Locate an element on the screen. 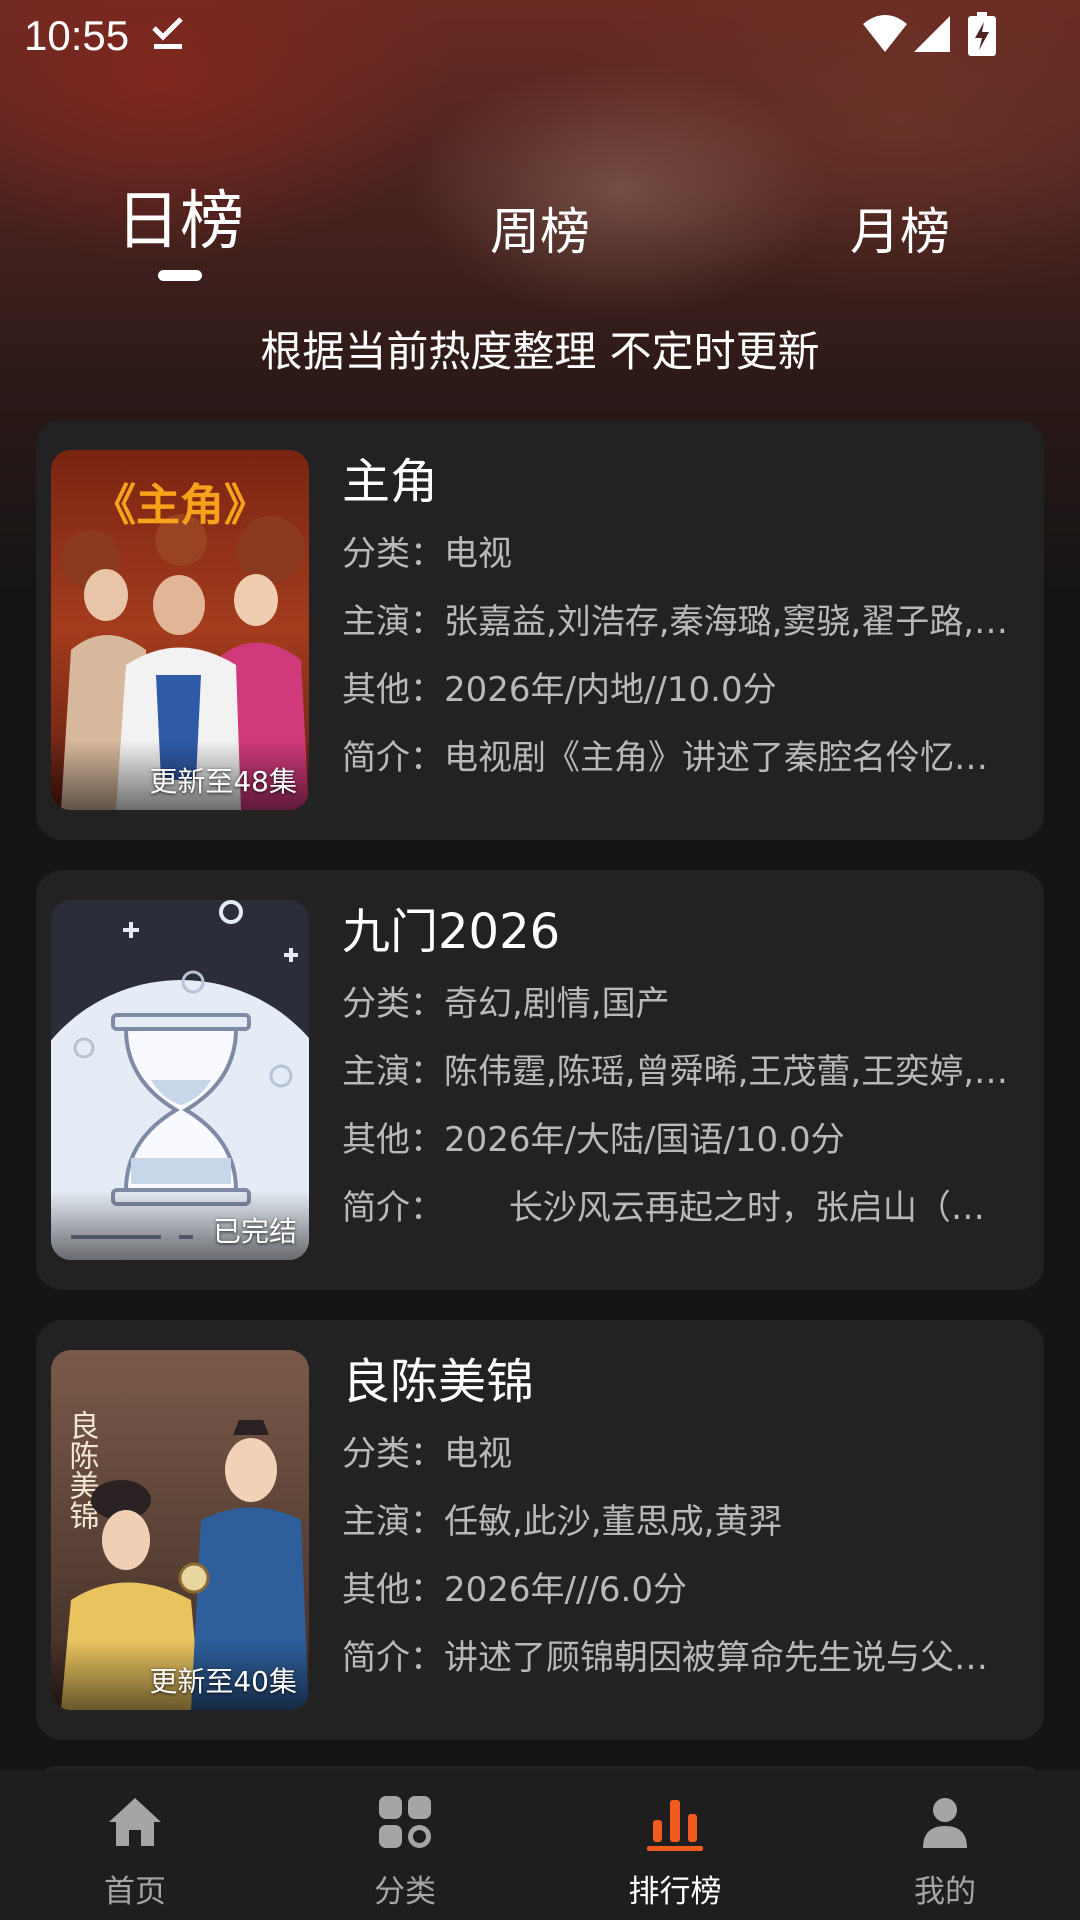 The image size is (1080, 1920). tab-monthly: 月榜 is located at coordinates (900, 228).